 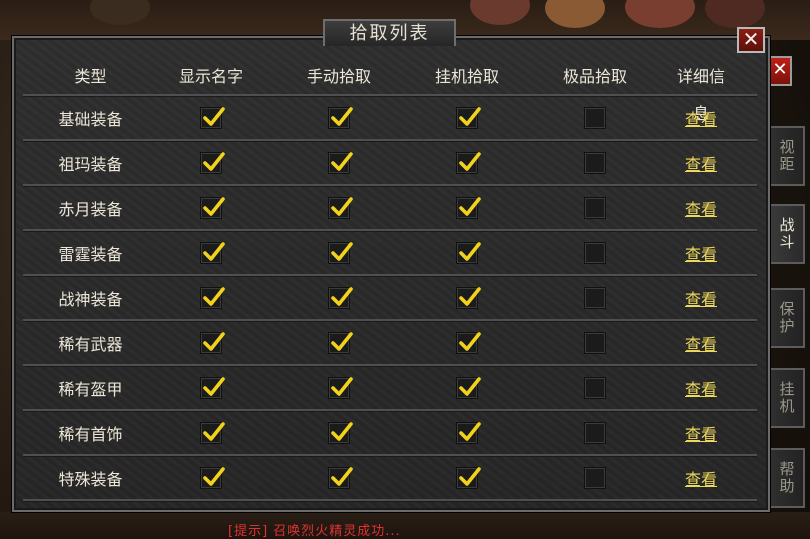 I want to click on tab-label: 保护, so click(x=786, y=318).